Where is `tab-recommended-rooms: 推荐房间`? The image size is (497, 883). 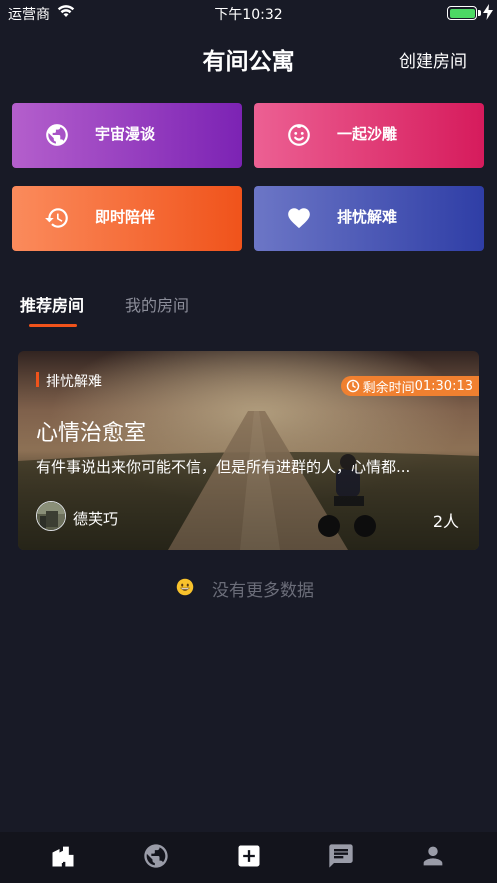
tab-recommended-rooms: 推荐房间 is located at coordinates (52, 304).